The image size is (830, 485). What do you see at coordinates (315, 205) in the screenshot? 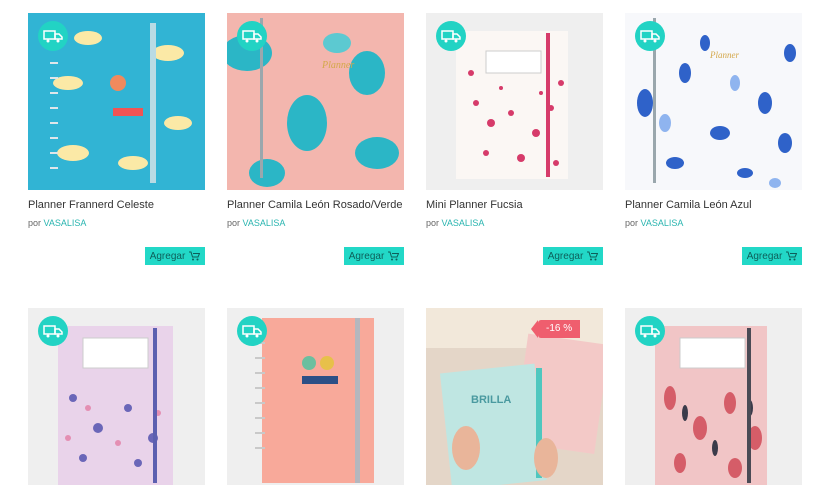
I see `product-title: Planner Camila León Rosado/Verde` at bounding box center [315, 205].